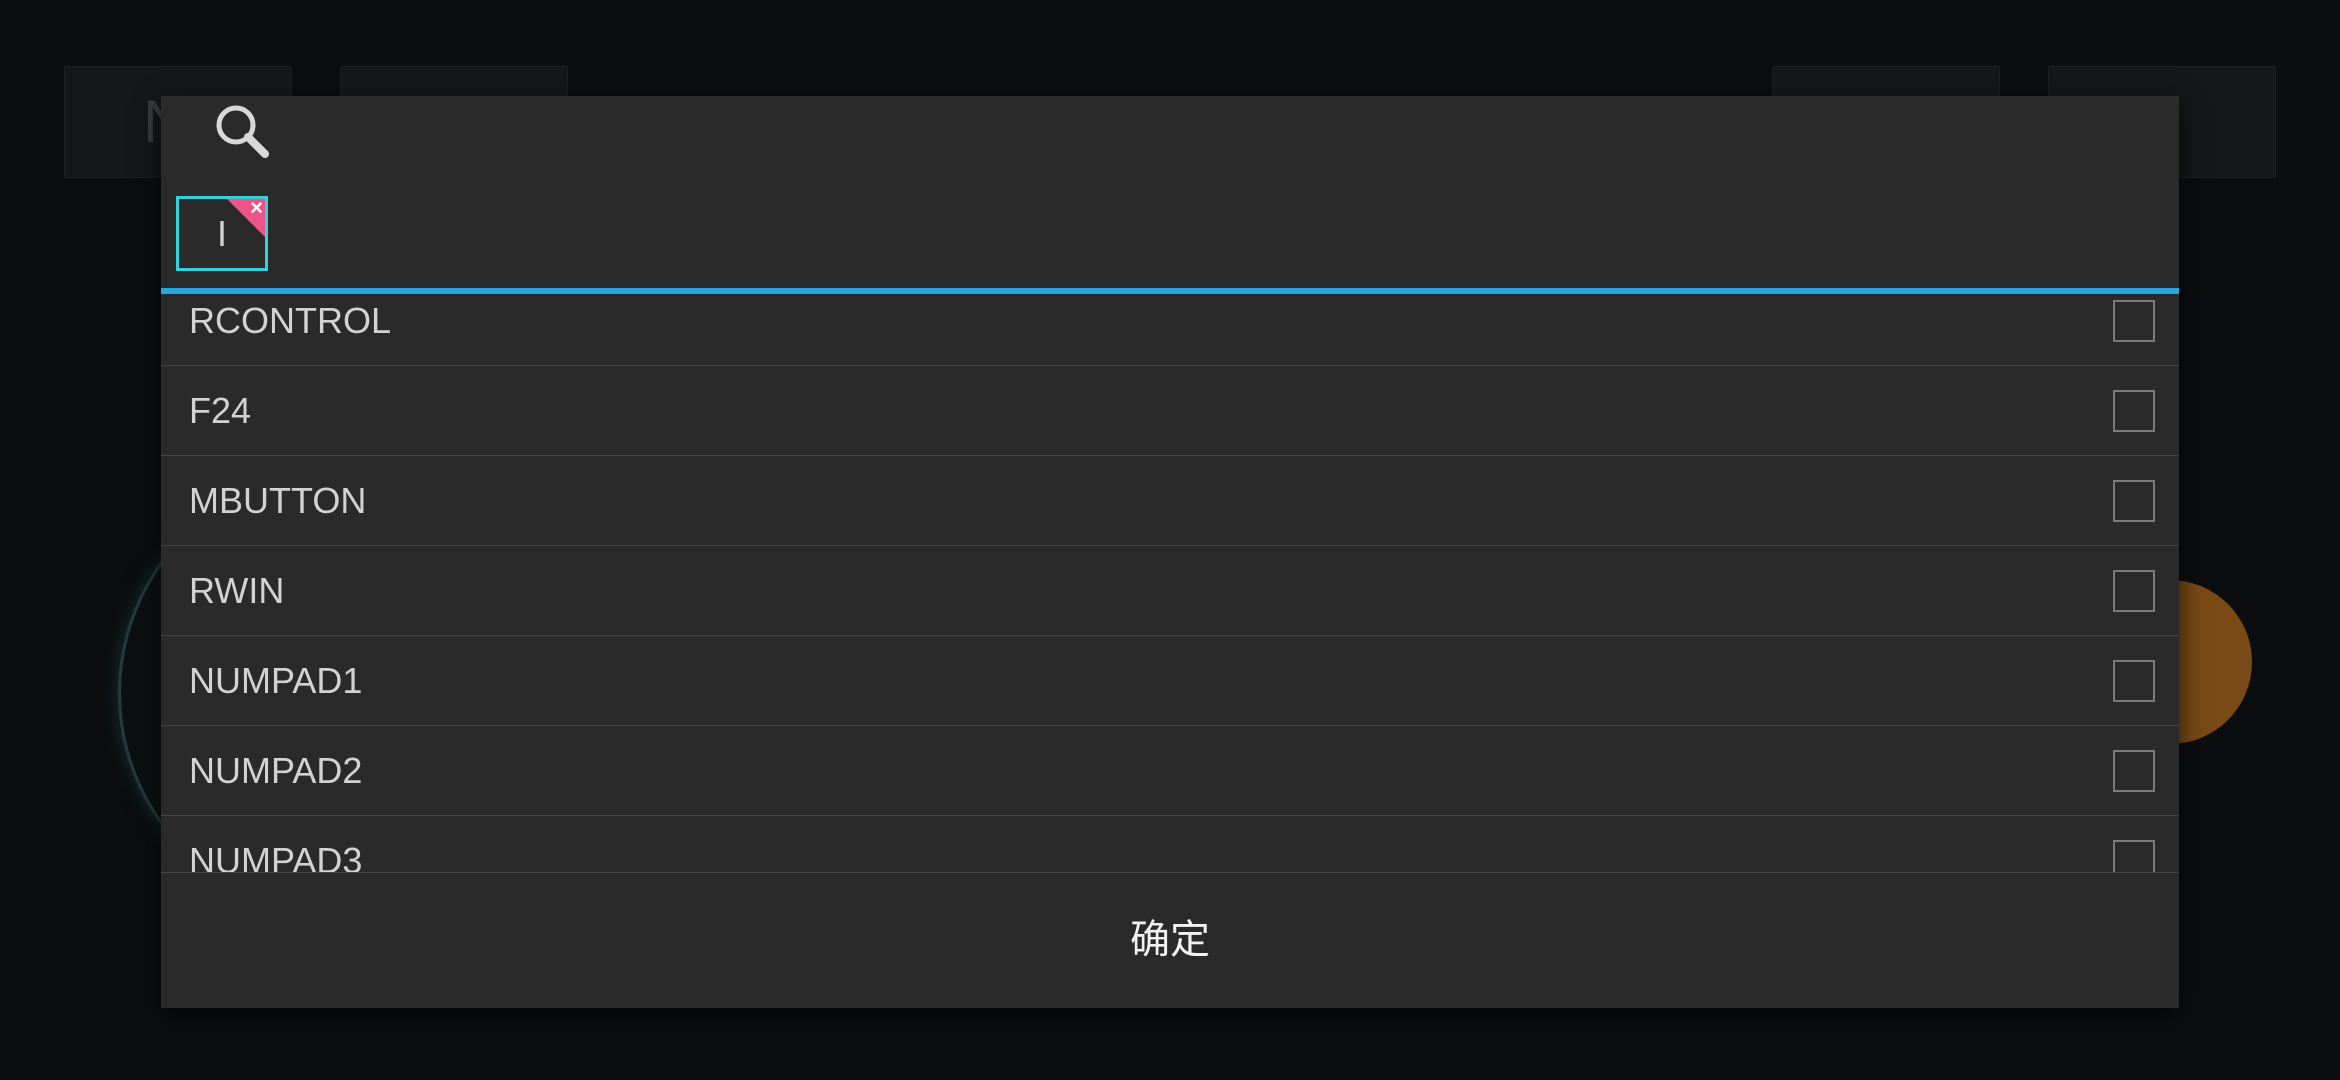 Image resolution: width=2340 pixels, height=1080 pixels. What do you see at coordinates (237, 590) in the screenshot?
I see `list-item-label: RWIN` at bounding box center [237, 590].